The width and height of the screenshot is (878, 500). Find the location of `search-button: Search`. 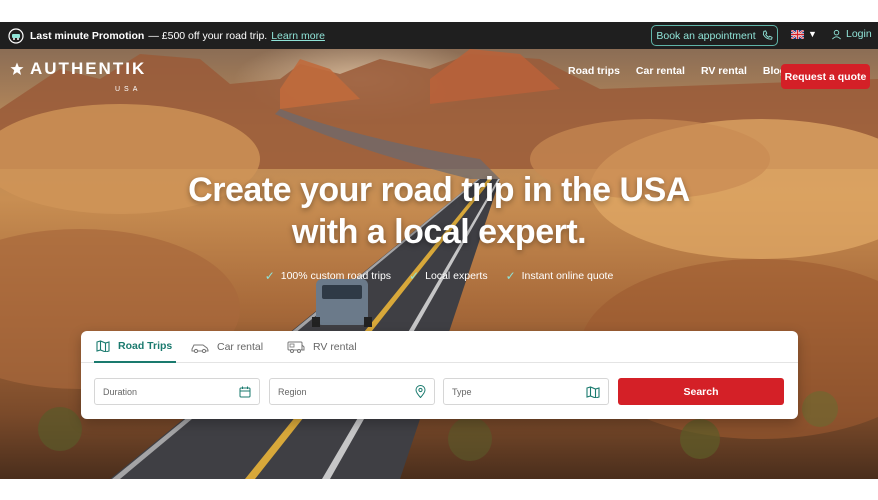

search-button: Search is located at coordinates (701, 391).